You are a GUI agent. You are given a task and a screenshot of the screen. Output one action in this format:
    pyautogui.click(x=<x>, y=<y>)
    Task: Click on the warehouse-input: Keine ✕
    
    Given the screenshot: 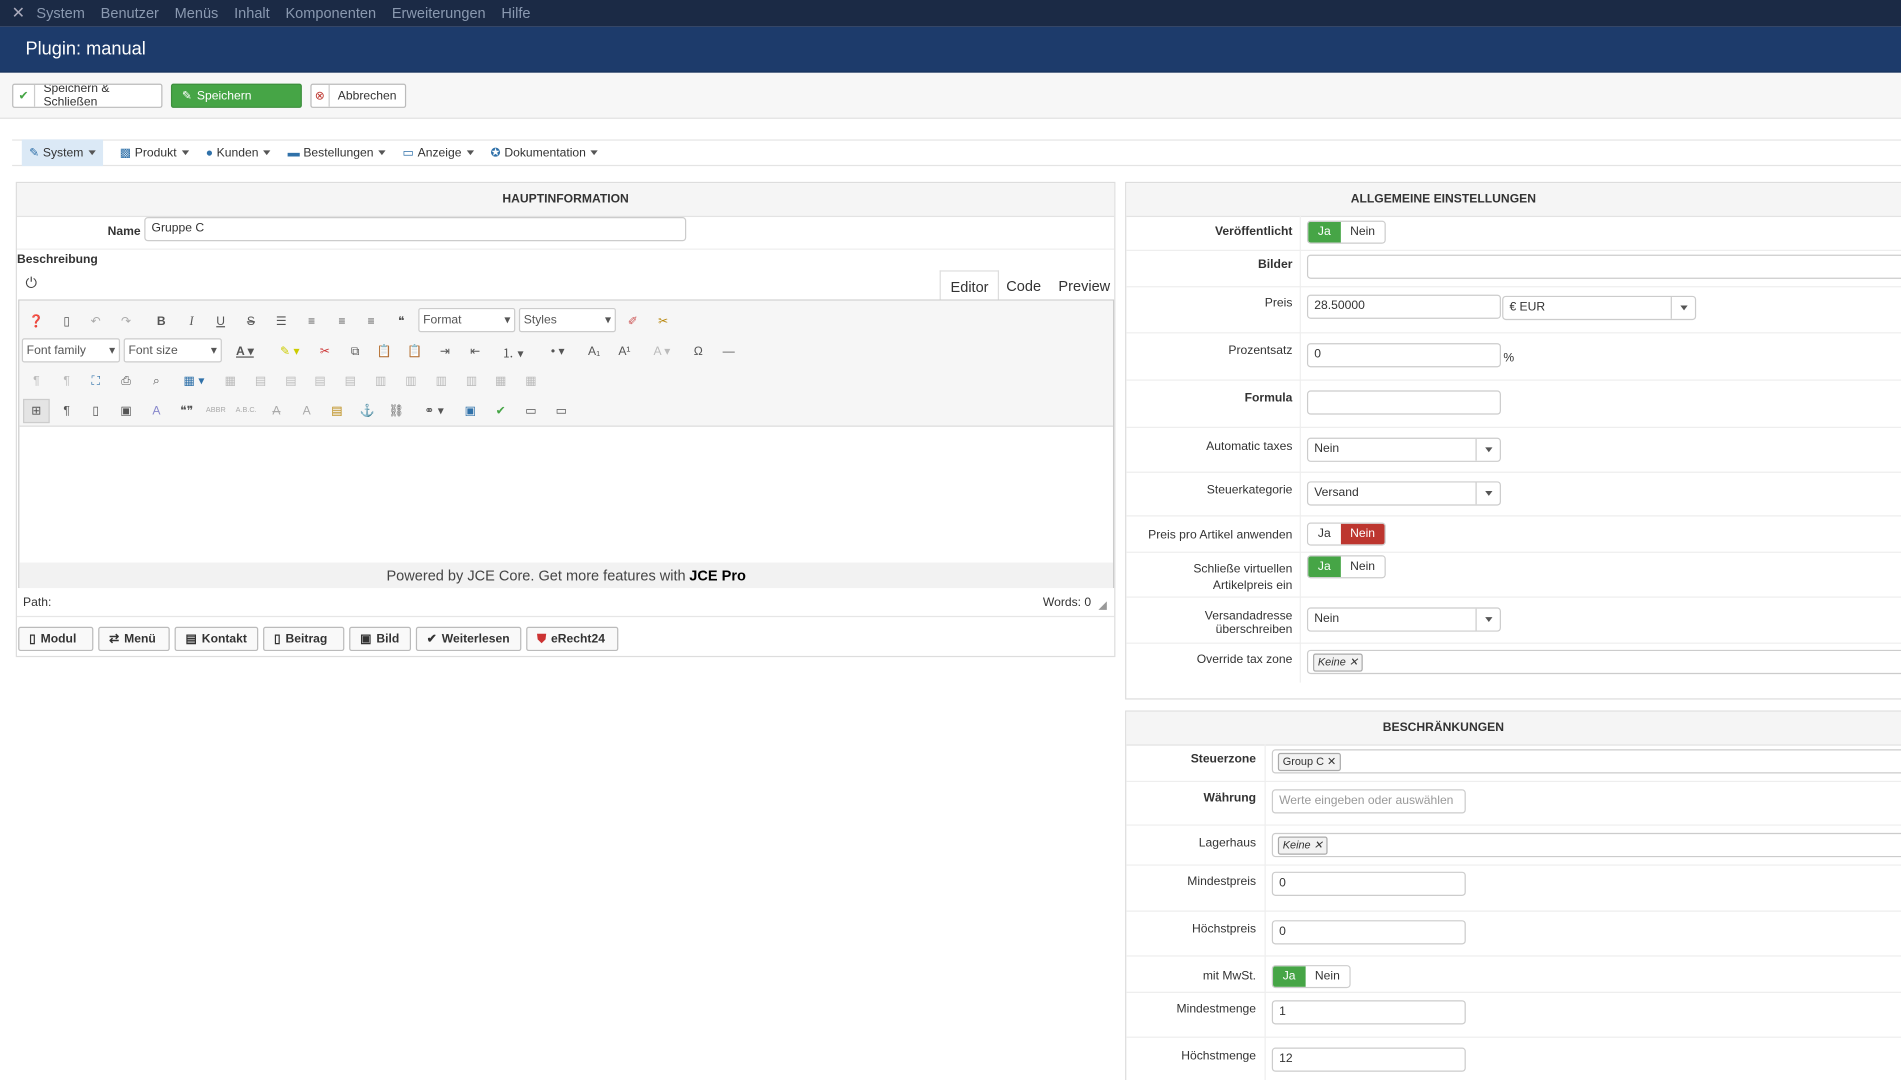 What is the action you would take?
    pyautogui.click(x=1586, y=845)
    